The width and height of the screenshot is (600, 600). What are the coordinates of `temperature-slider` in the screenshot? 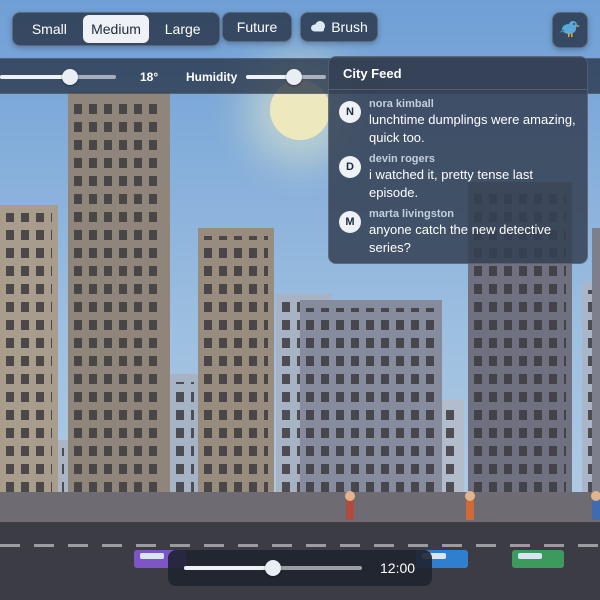 It's located at (58, 77).